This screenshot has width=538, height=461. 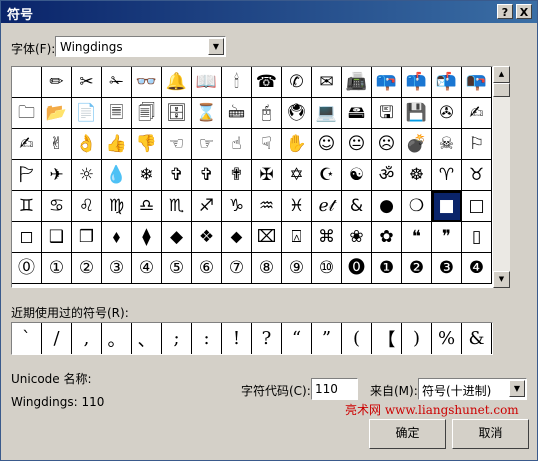 What do you see at coordinates (267, 175) in the screenshot?
I see `symbol-cell: ✠` at bounding box center [267, 175].